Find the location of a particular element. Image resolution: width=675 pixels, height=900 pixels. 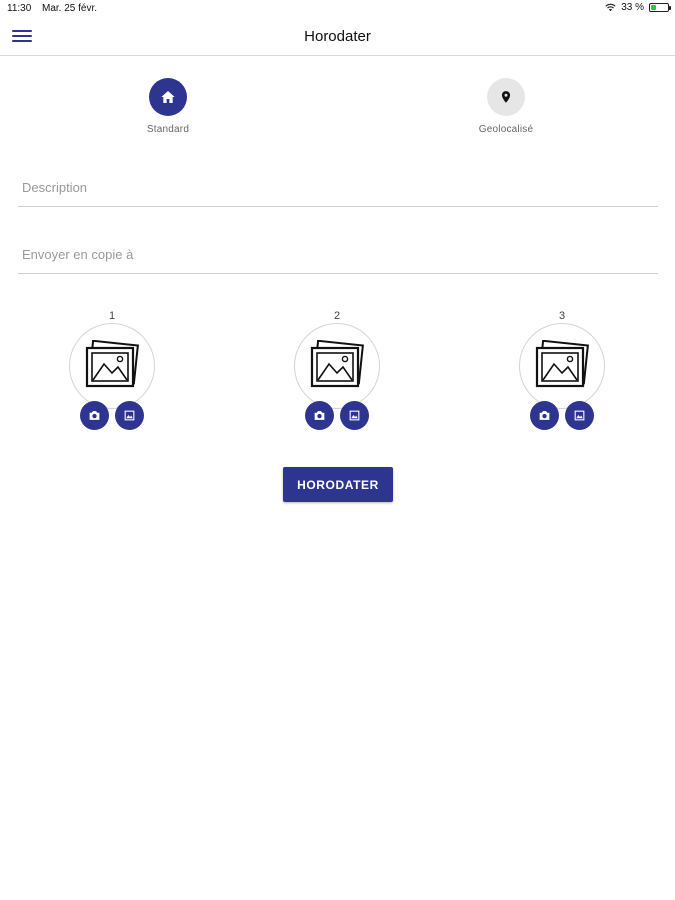

photo-slot-number: 3 is located at coordinates (562, 316).